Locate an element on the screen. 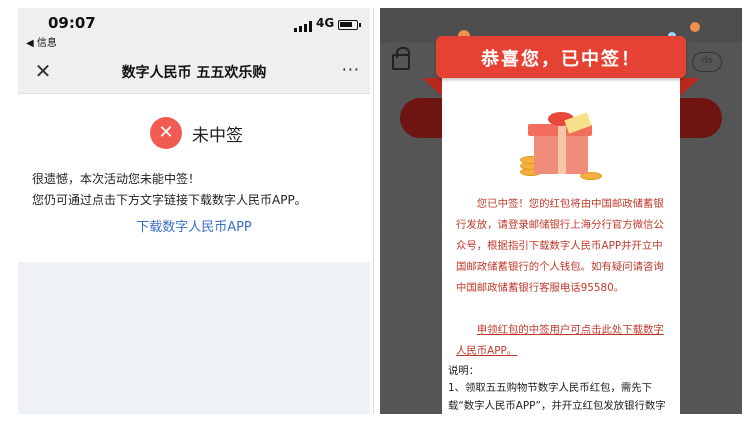 Image resolution: width=750 pixels, height=422 pixels. message-line-1: 很遗憾，本次活动您未能中签！ is located at coordinates (116, 179).